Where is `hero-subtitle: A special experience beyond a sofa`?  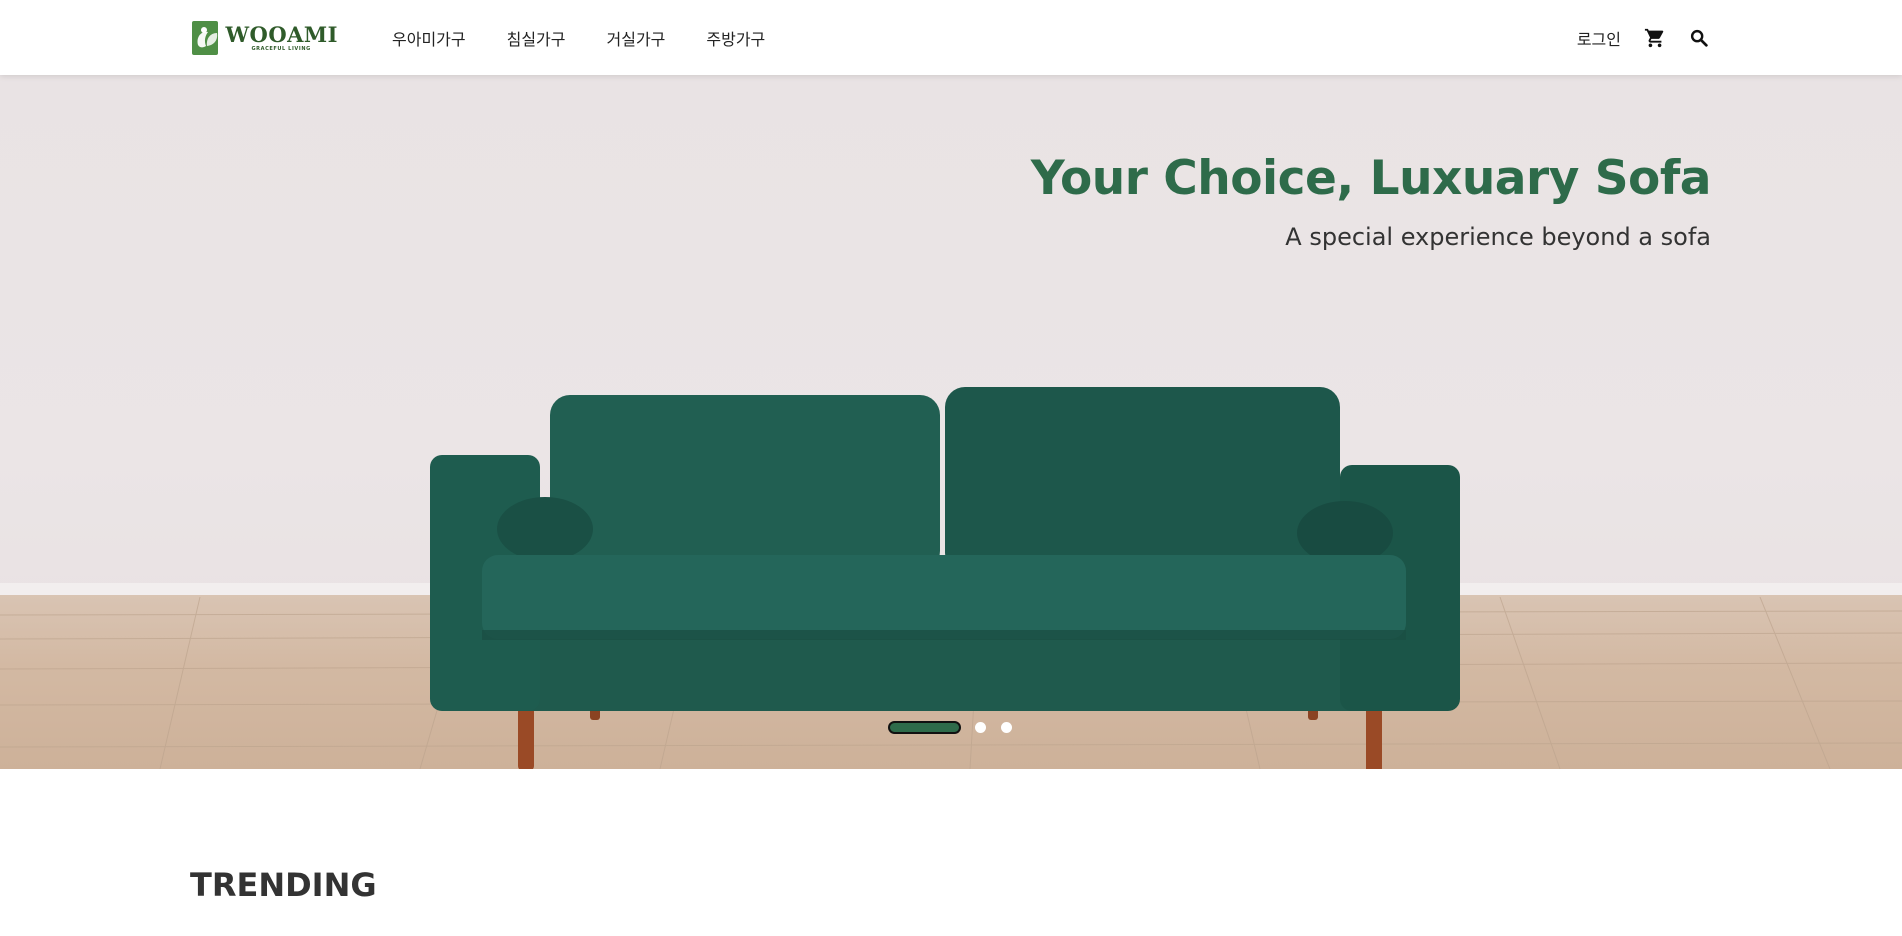
hero-subtitle: A special experience beyond a sofa is located at coordinates (1498, 237).